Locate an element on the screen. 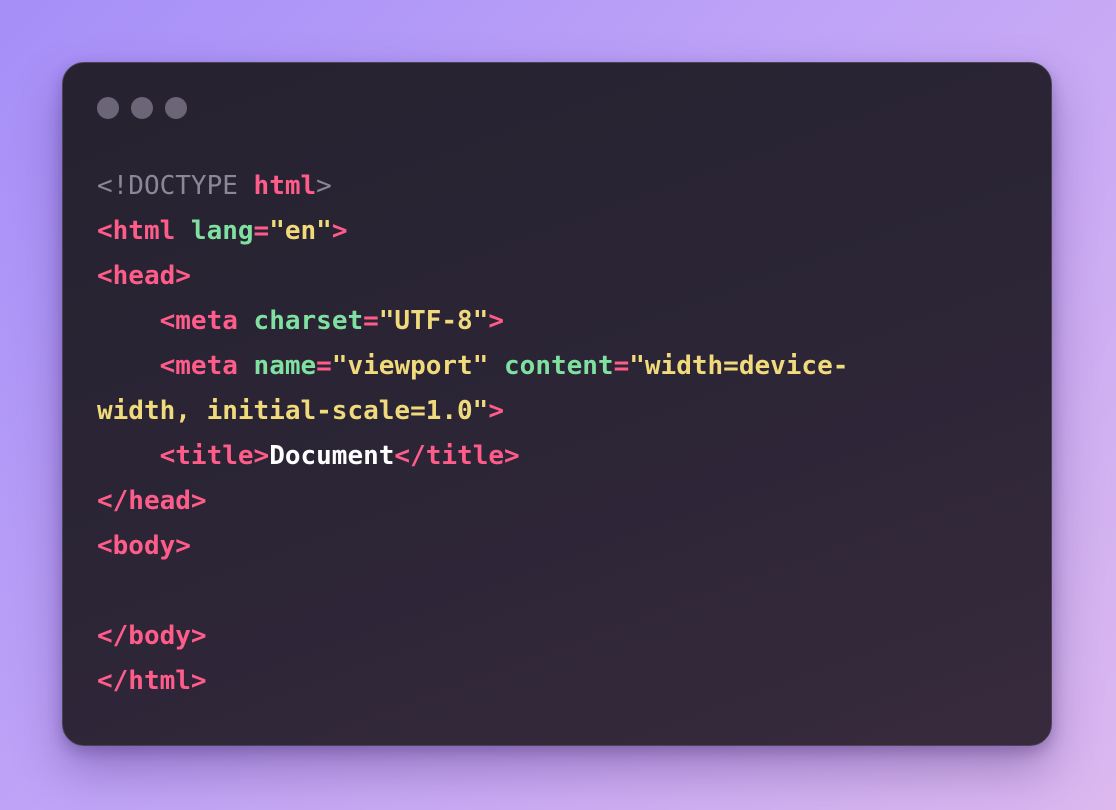 The image size is (1116, 810). code-line: <html lang="en"> is located at coordinates (472, 231).